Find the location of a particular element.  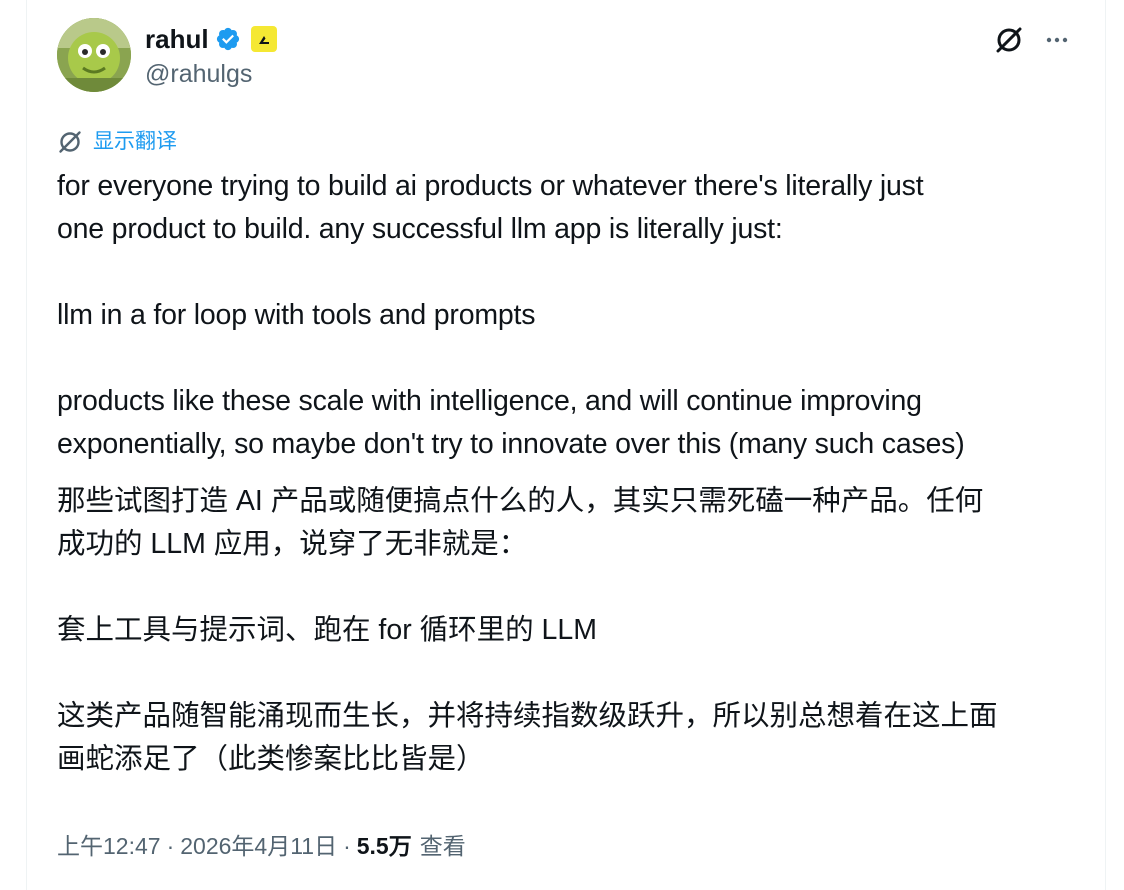

views-label: 查看 is located at coordinates (443, 846).